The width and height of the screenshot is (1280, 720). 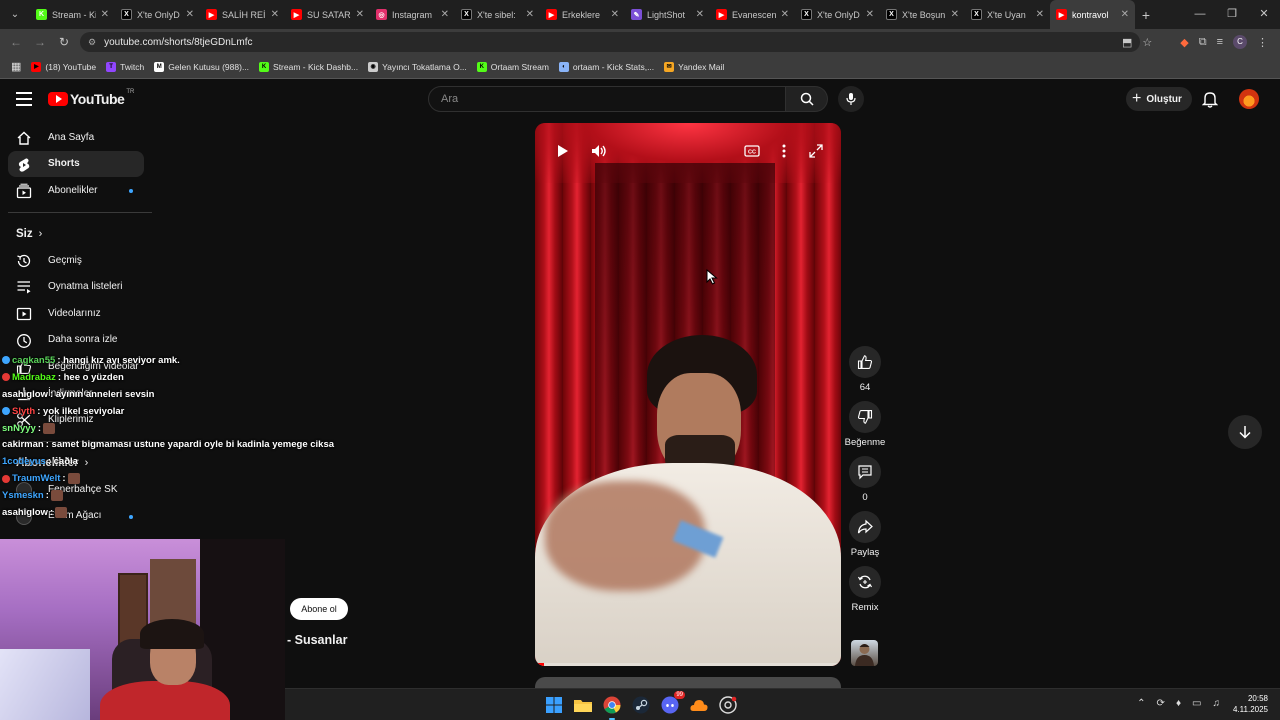 What do you see at coordinates (688, 664) in the screenshot?
I see `video-progress-bar` at bounding box center [688, 664].